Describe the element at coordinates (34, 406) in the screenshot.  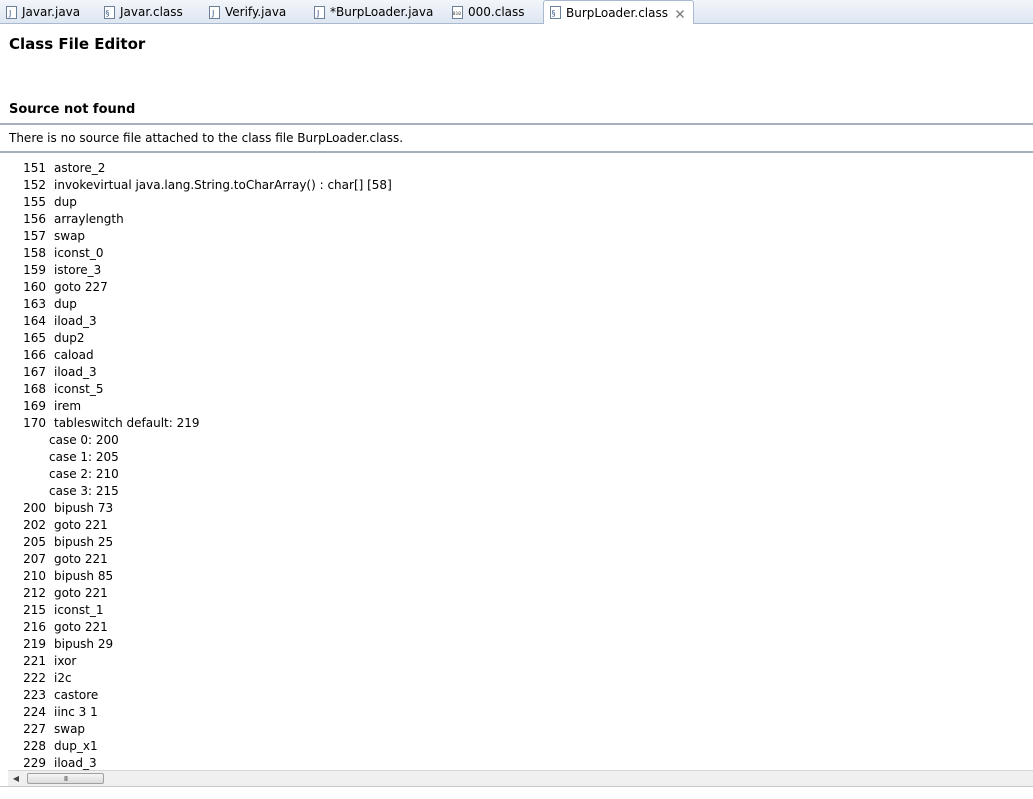
I see `bytecode-offset: 169` at that location.